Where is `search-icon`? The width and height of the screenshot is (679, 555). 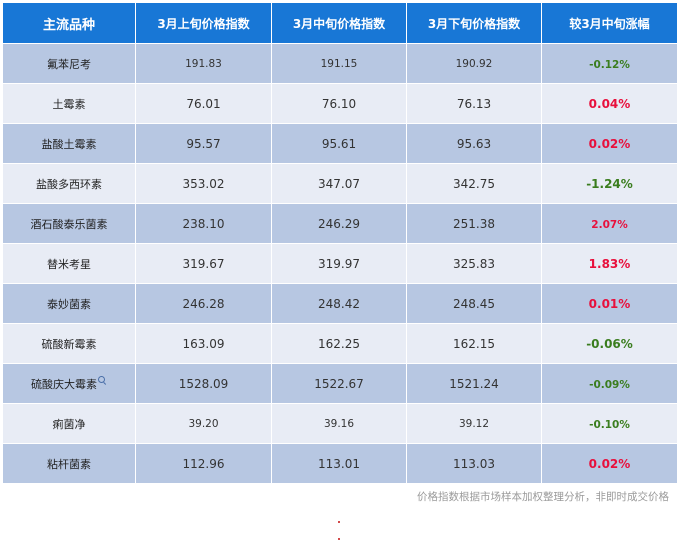
search-icon is located at coordinates (102, 380).